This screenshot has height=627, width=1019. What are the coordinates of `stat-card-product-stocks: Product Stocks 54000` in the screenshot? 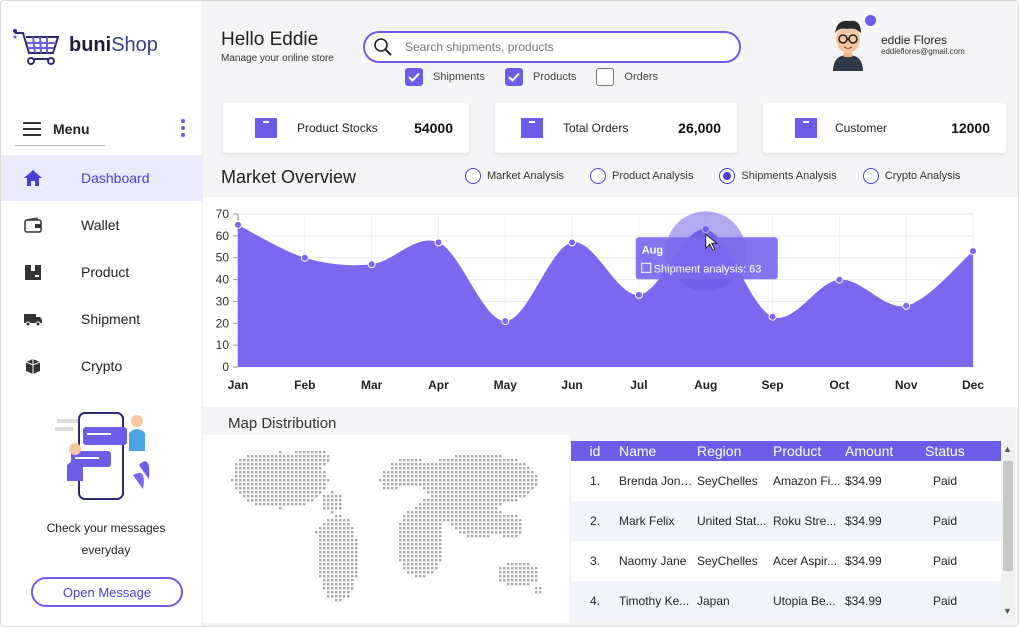 It's located at (346, 128).